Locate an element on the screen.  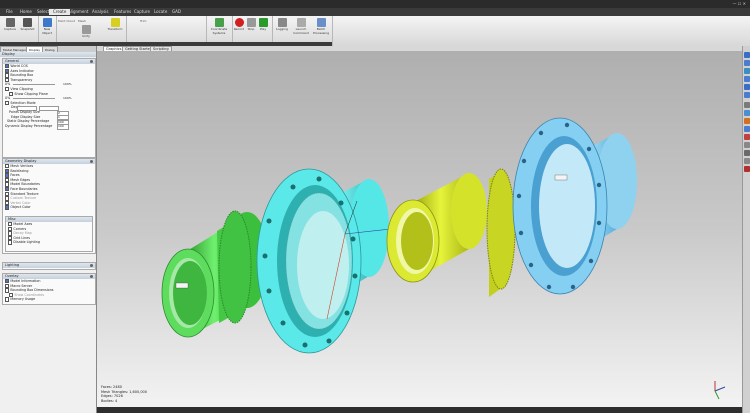
transform-icon is located at coordinates (115, 22).